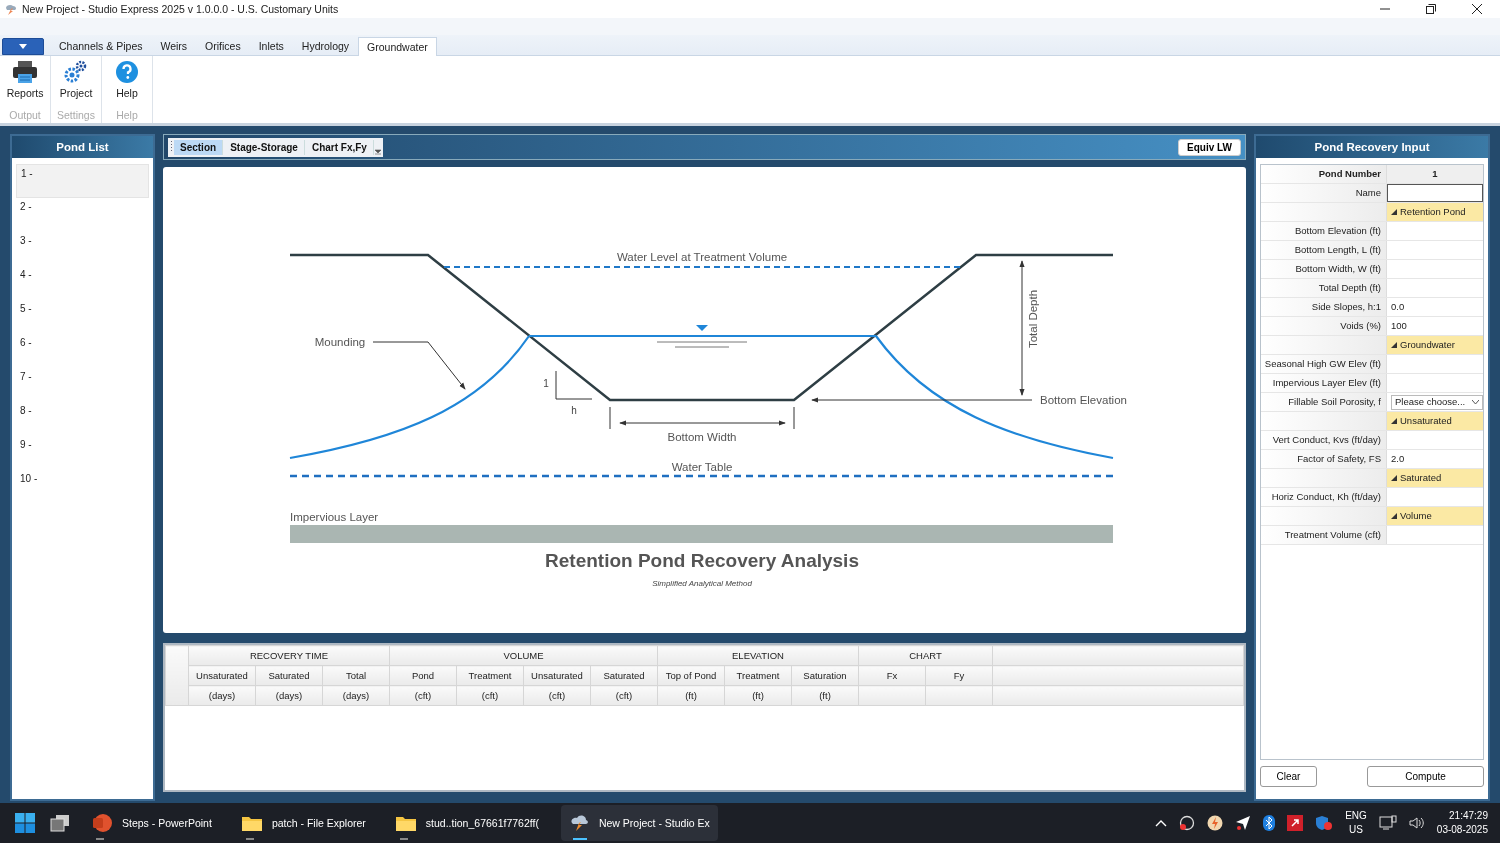 The height and width of the screenshot is (843, 1500). I want to click on property-value: 2.0, so click(1435, 459).